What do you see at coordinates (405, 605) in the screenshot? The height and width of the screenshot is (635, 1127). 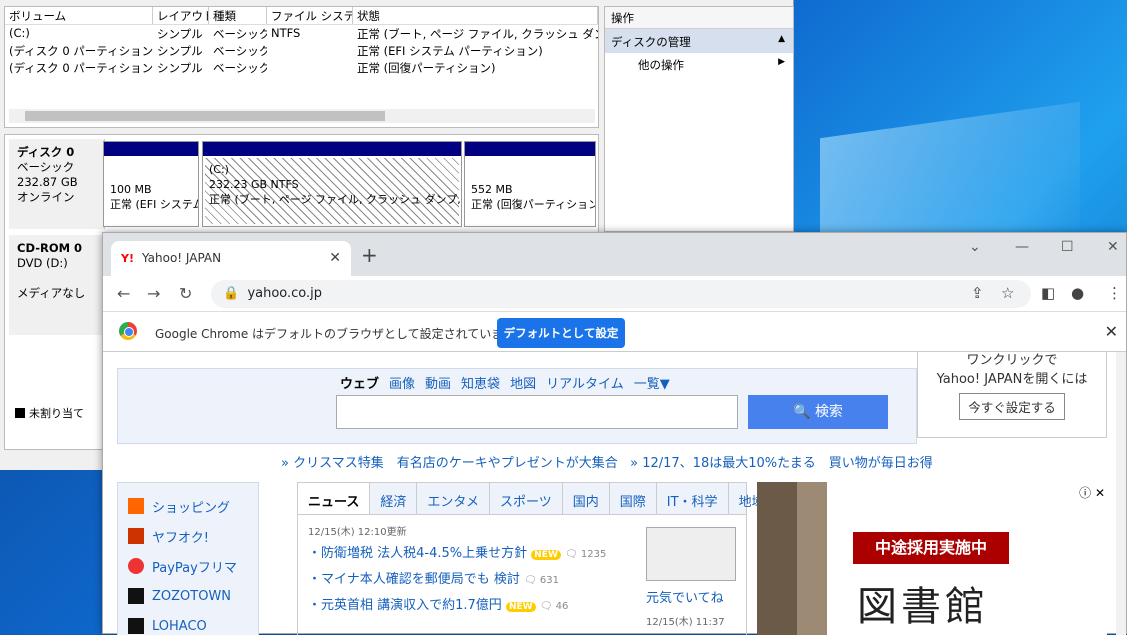 I see `news-title: ・元英首相 講演収入で約1.7億円` at bounding box center [405, 605].